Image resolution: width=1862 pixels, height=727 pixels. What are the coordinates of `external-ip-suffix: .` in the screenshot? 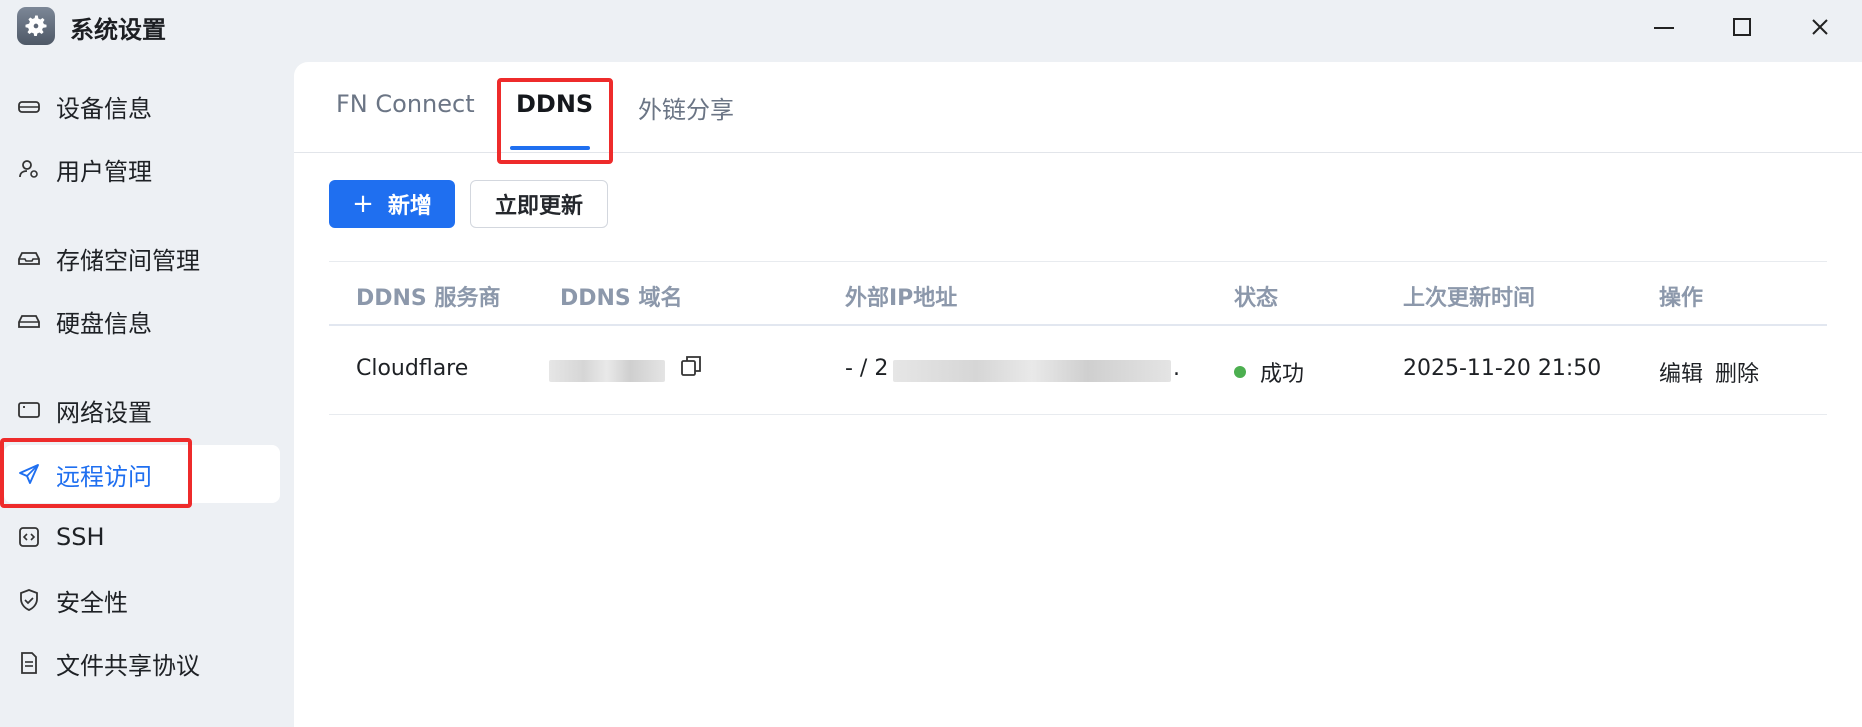 It's located at (1176, 368).